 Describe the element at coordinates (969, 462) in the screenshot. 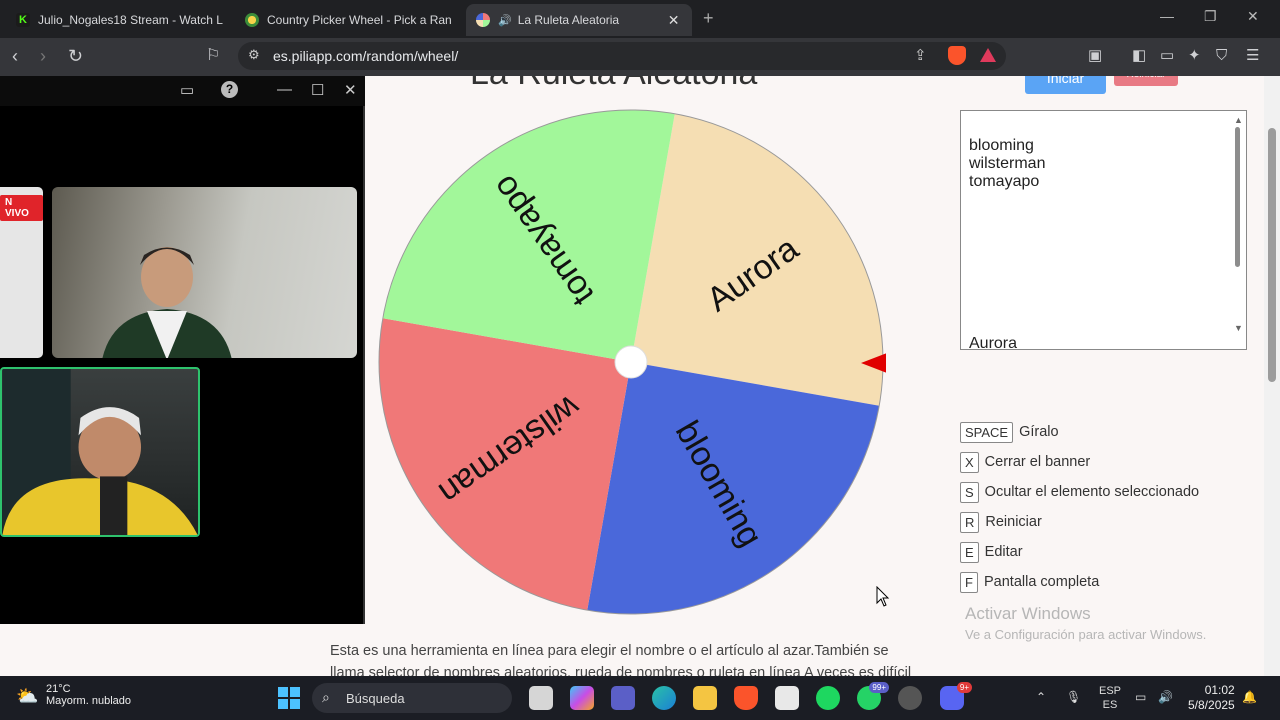

I see `shortcut-key: X` at that location.